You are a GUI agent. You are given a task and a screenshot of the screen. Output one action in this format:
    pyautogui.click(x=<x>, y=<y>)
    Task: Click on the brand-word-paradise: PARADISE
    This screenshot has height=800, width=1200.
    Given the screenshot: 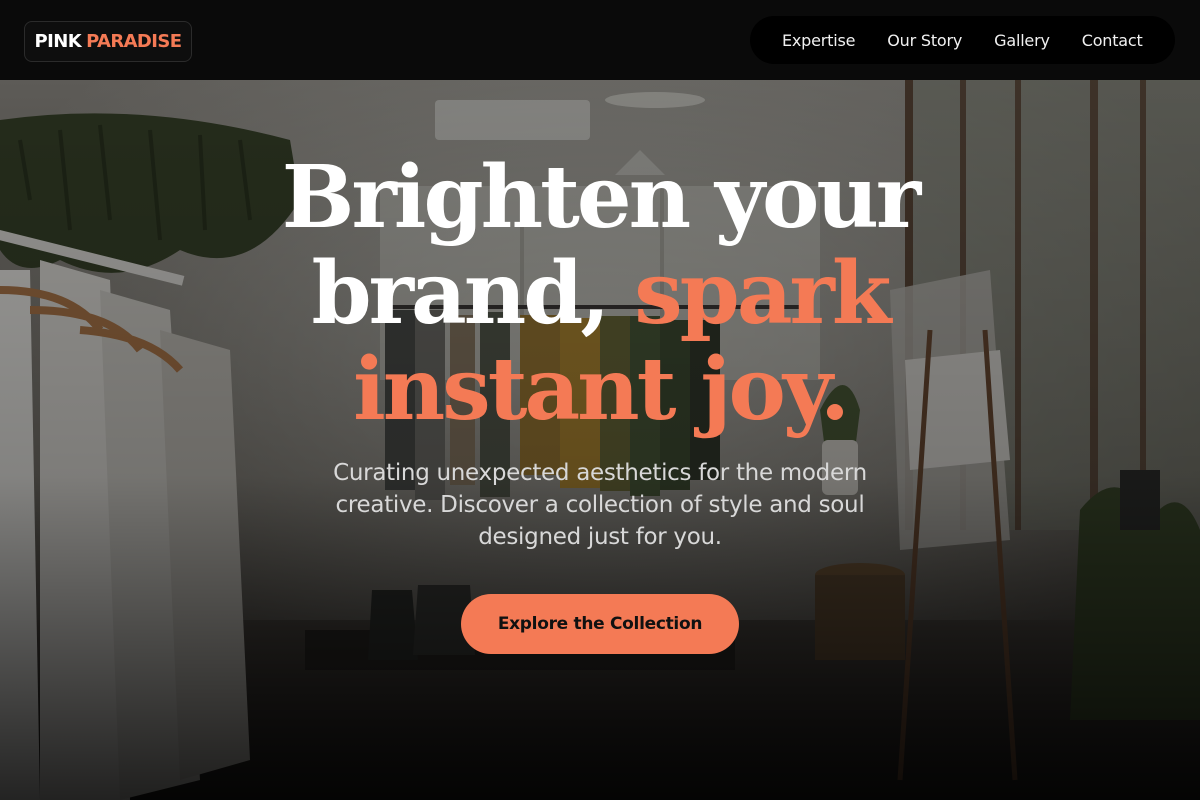 What is the action you would take?
    pyautogui.click(x=134, y=41)
    